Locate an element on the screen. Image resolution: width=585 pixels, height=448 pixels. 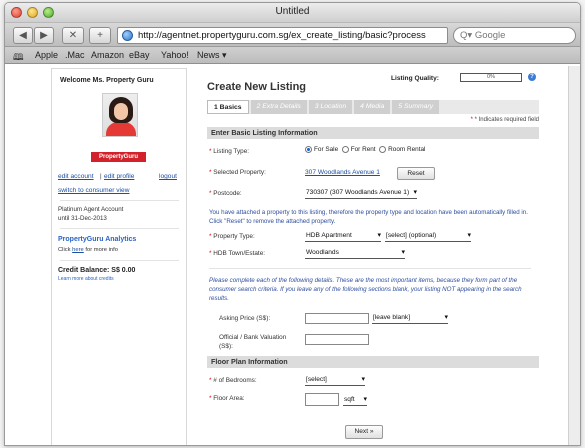
title-bar: Untitled is located at coordinates (292, 13).